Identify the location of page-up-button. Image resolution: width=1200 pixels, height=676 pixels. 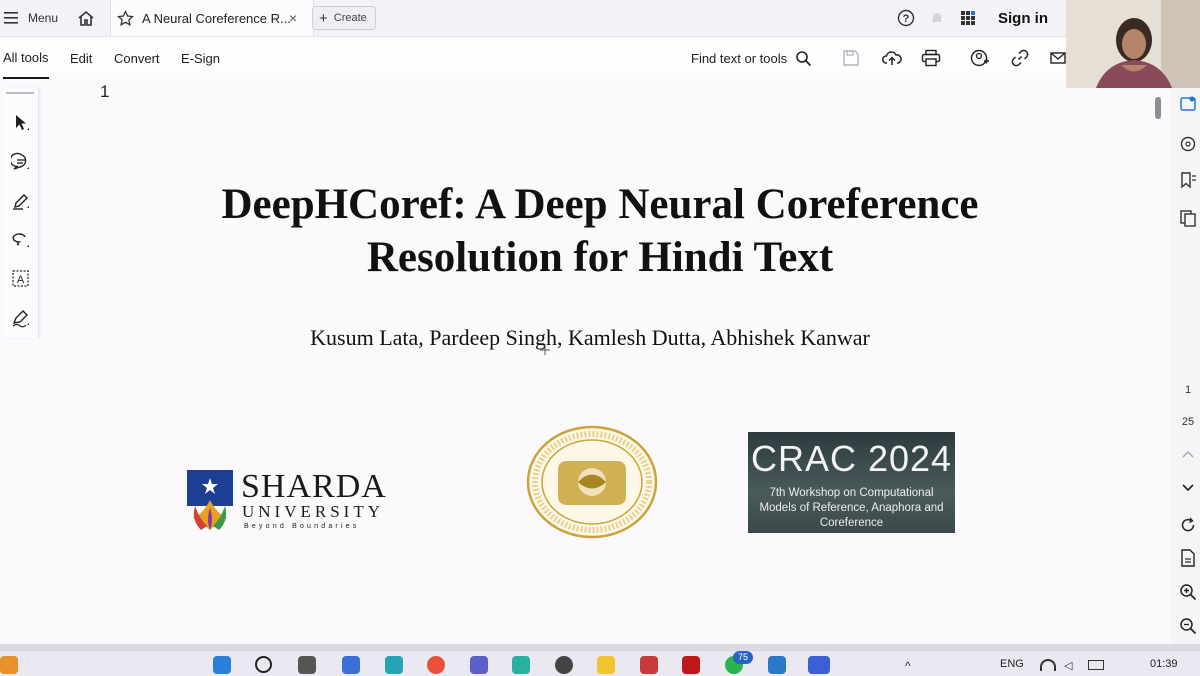
(1188, 454).